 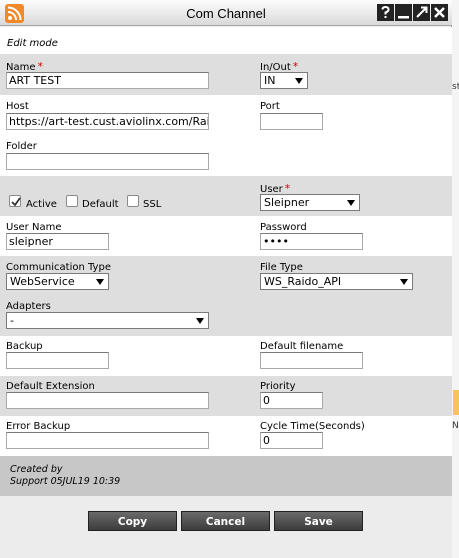 What do you see at coordinates (12, 320) in the screenshot?
I see `adapters-value: -` at bounding box center [12, 320].